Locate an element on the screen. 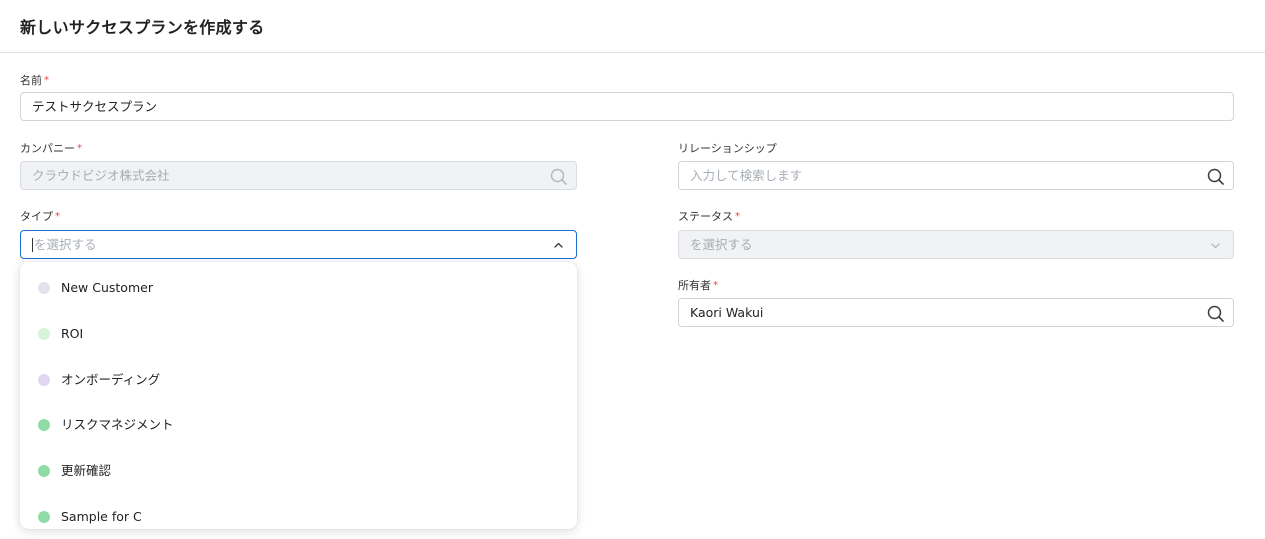  relationship-label: リレーションシップ is located at coordinates (727, 149).